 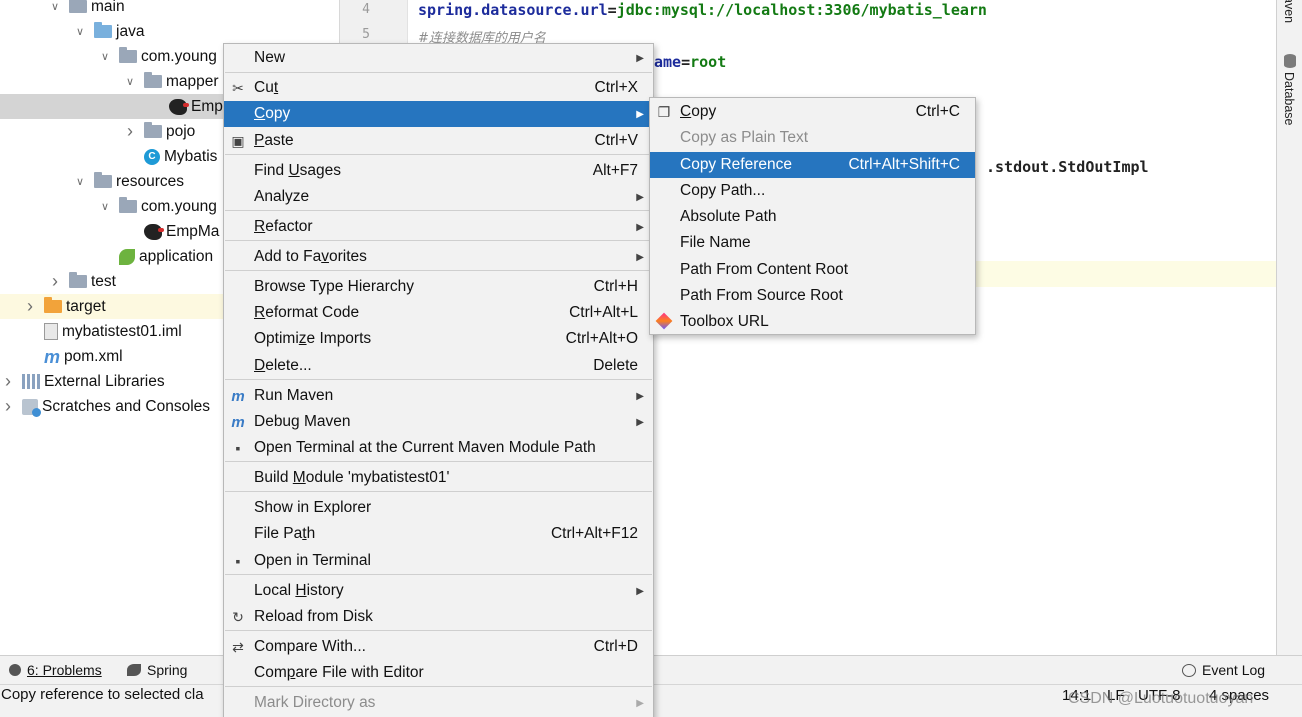 What do you see at coordinates (366, 9) in the screenshot?
I see `line-number: 4` at bounding box center [366, 9].